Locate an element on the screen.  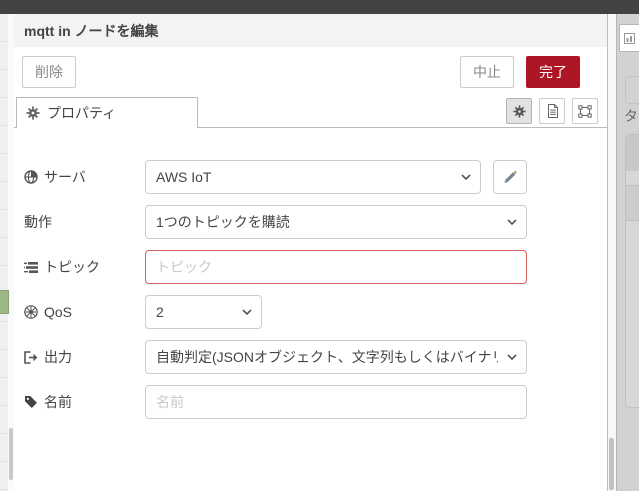
palette-node-fragment is located at coordinates (4, 302).